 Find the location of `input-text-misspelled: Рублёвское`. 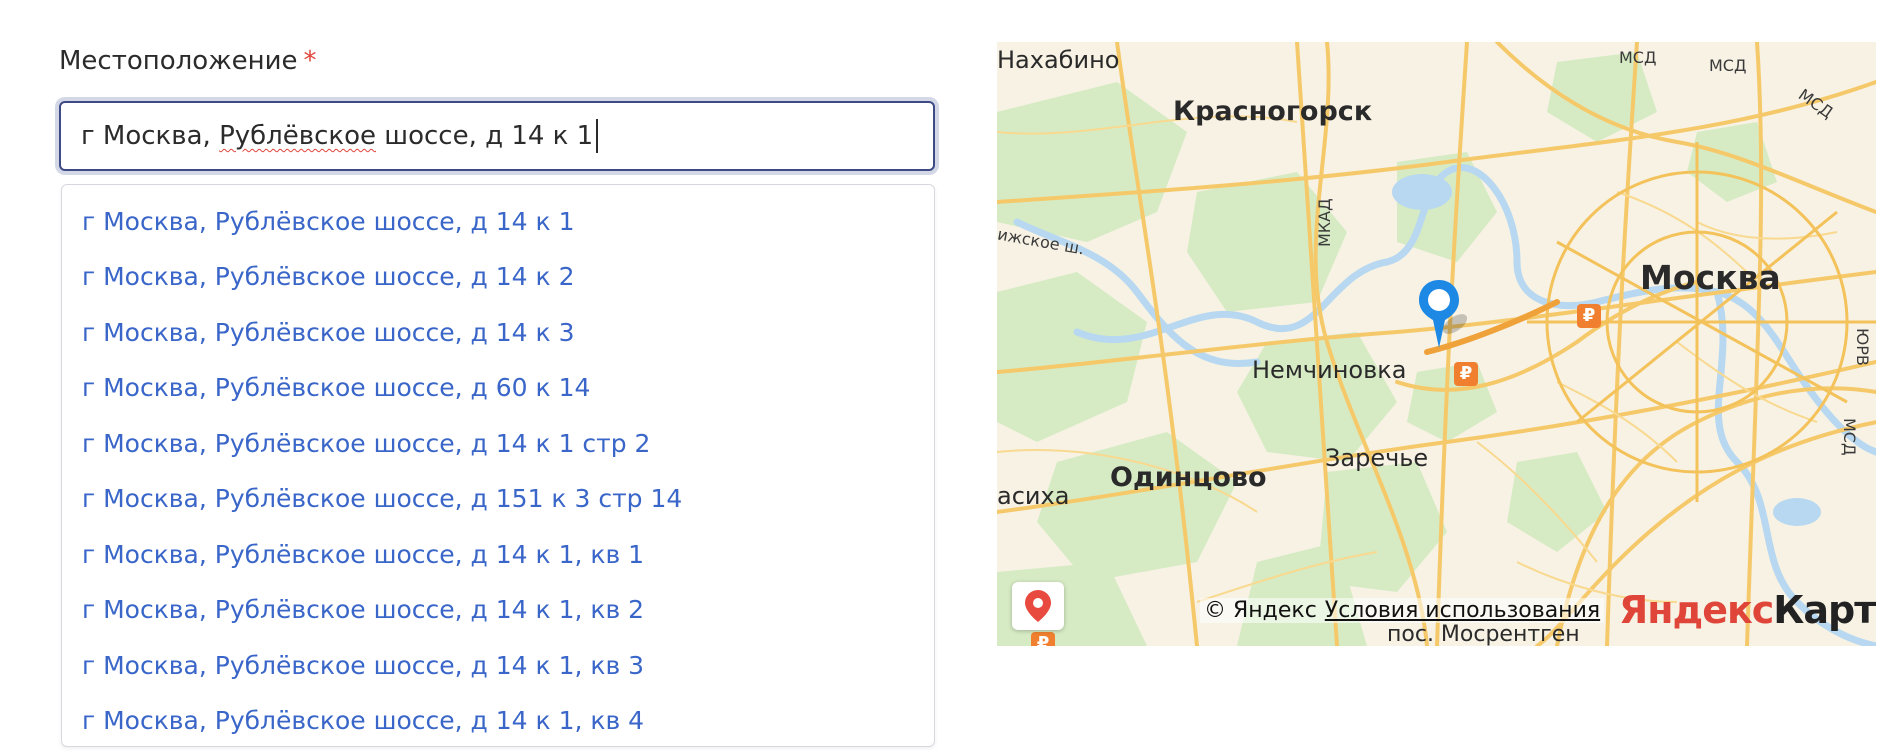

input-text-misspelled: Рублёвское is located at coordinates (298, 136).